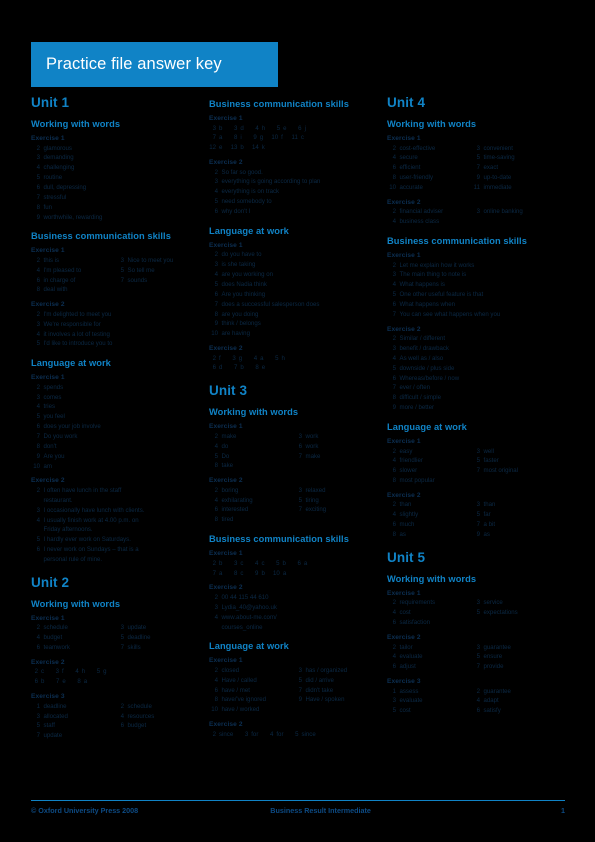 The image size is (595, 842). What do you see at coordinates (429, 212) in the screenshot?
I see `answer-item: 2 financial adviser` at bounding box center [429, 212].